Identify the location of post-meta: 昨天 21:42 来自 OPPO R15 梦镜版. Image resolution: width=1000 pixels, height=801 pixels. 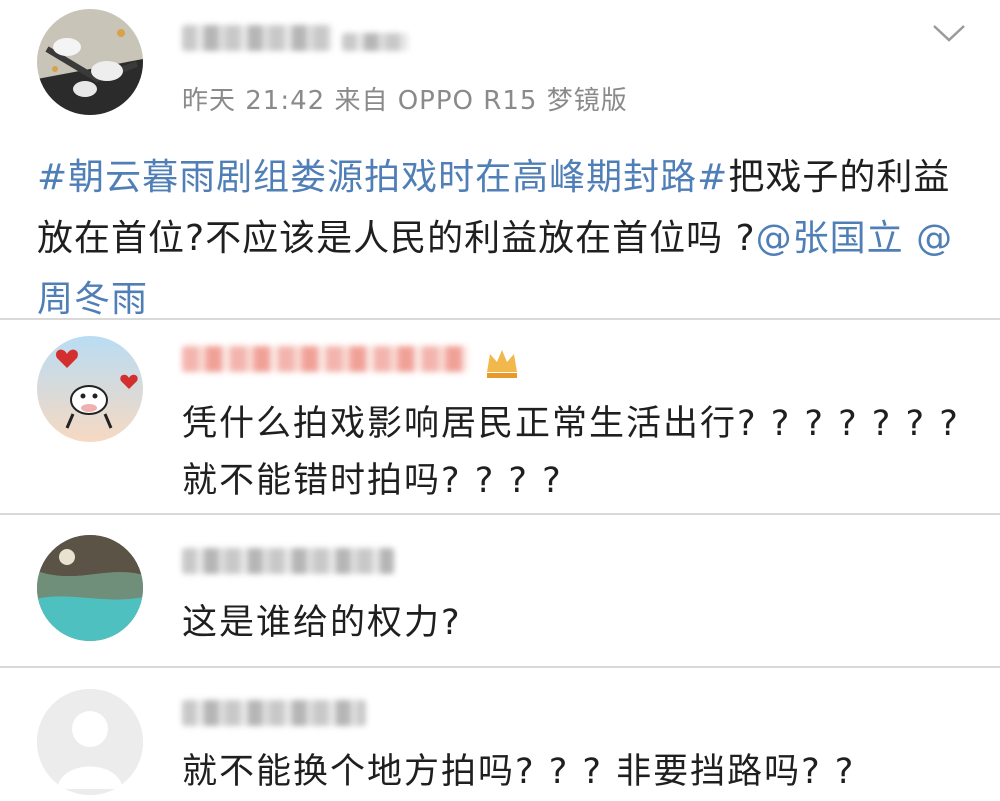
(405, 101).